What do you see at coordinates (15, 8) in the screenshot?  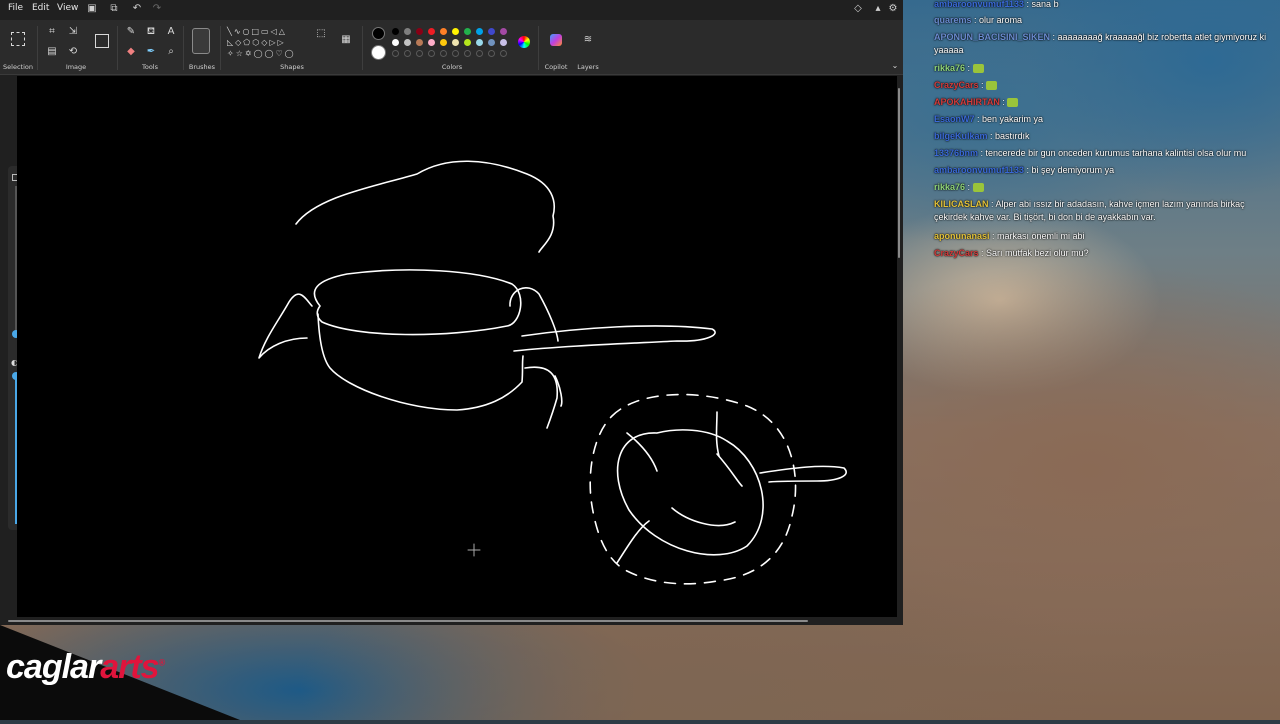 I see `menu-file: File` at bounding box center [15, 8].